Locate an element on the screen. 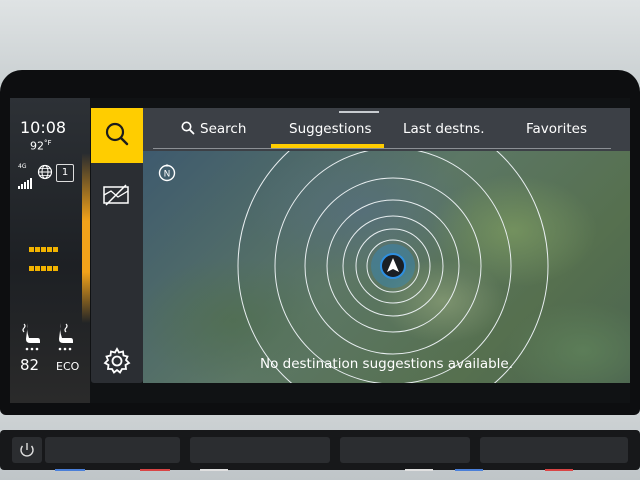 The width and height of the screenshot is (640, 480). search-menu-button is located at coordinates (117, 135).